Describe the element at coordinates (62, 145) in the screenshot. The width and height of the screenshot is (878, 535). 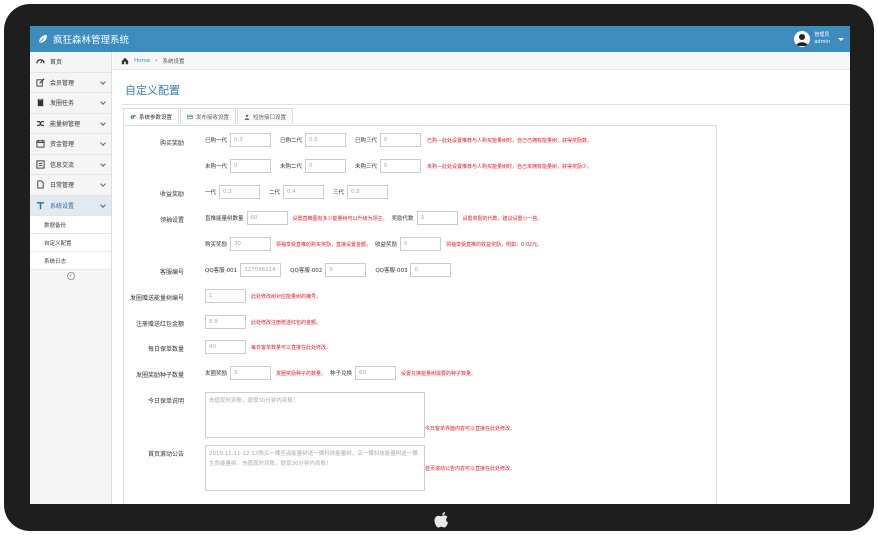
I see `sidebar-item-label: 资金管理` at that location.